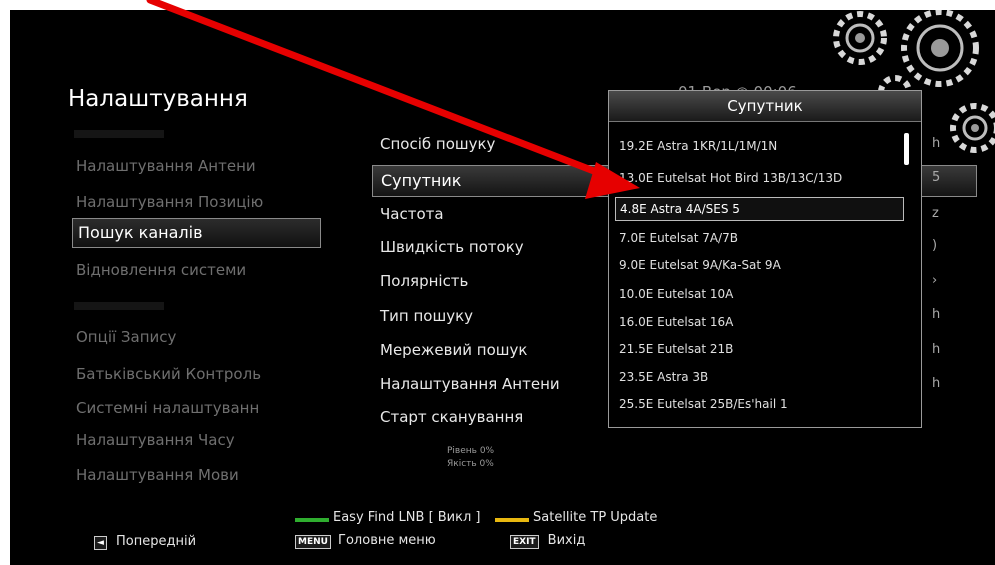  Describe the element at coordinates (126, 337) in the screenshot. I see `sidebar-item-record-options: Опції Запису` at that location.